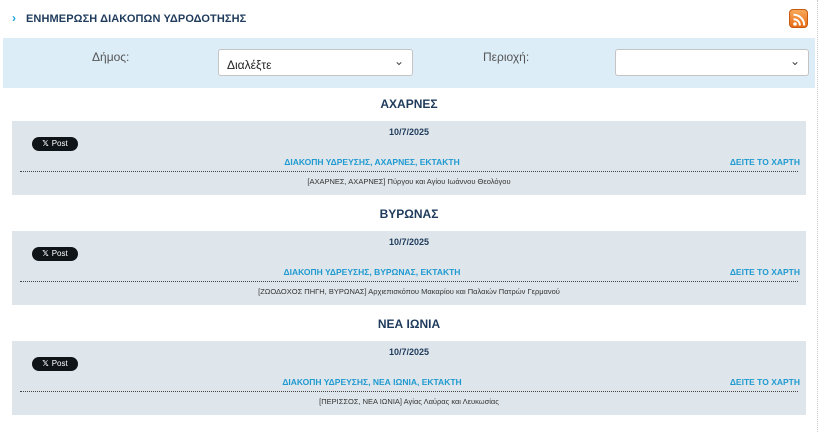 Image resolution: width=820 pixels, height=432 pixels. Describe the element at coordinates (410, 19) in the screenshot. I see `section-header: › ΕΝΗΜΕΡΩΣΗ ΔΙΑΚΟΠΩΝ ΥΔΡΟΔΟΤΗΣΗΣ` at that location.